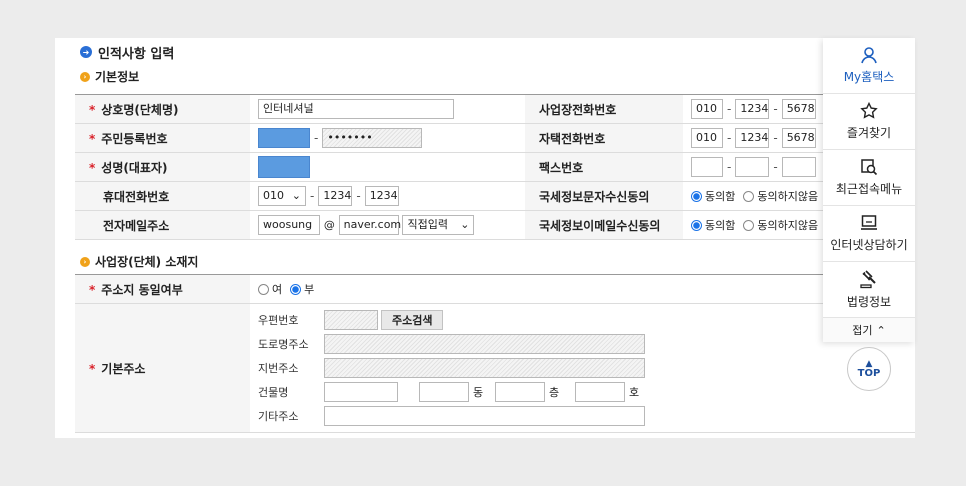  Describe the element at coordinates (696, 225) in the screenshot. I see `email-agree-radio` at that location.